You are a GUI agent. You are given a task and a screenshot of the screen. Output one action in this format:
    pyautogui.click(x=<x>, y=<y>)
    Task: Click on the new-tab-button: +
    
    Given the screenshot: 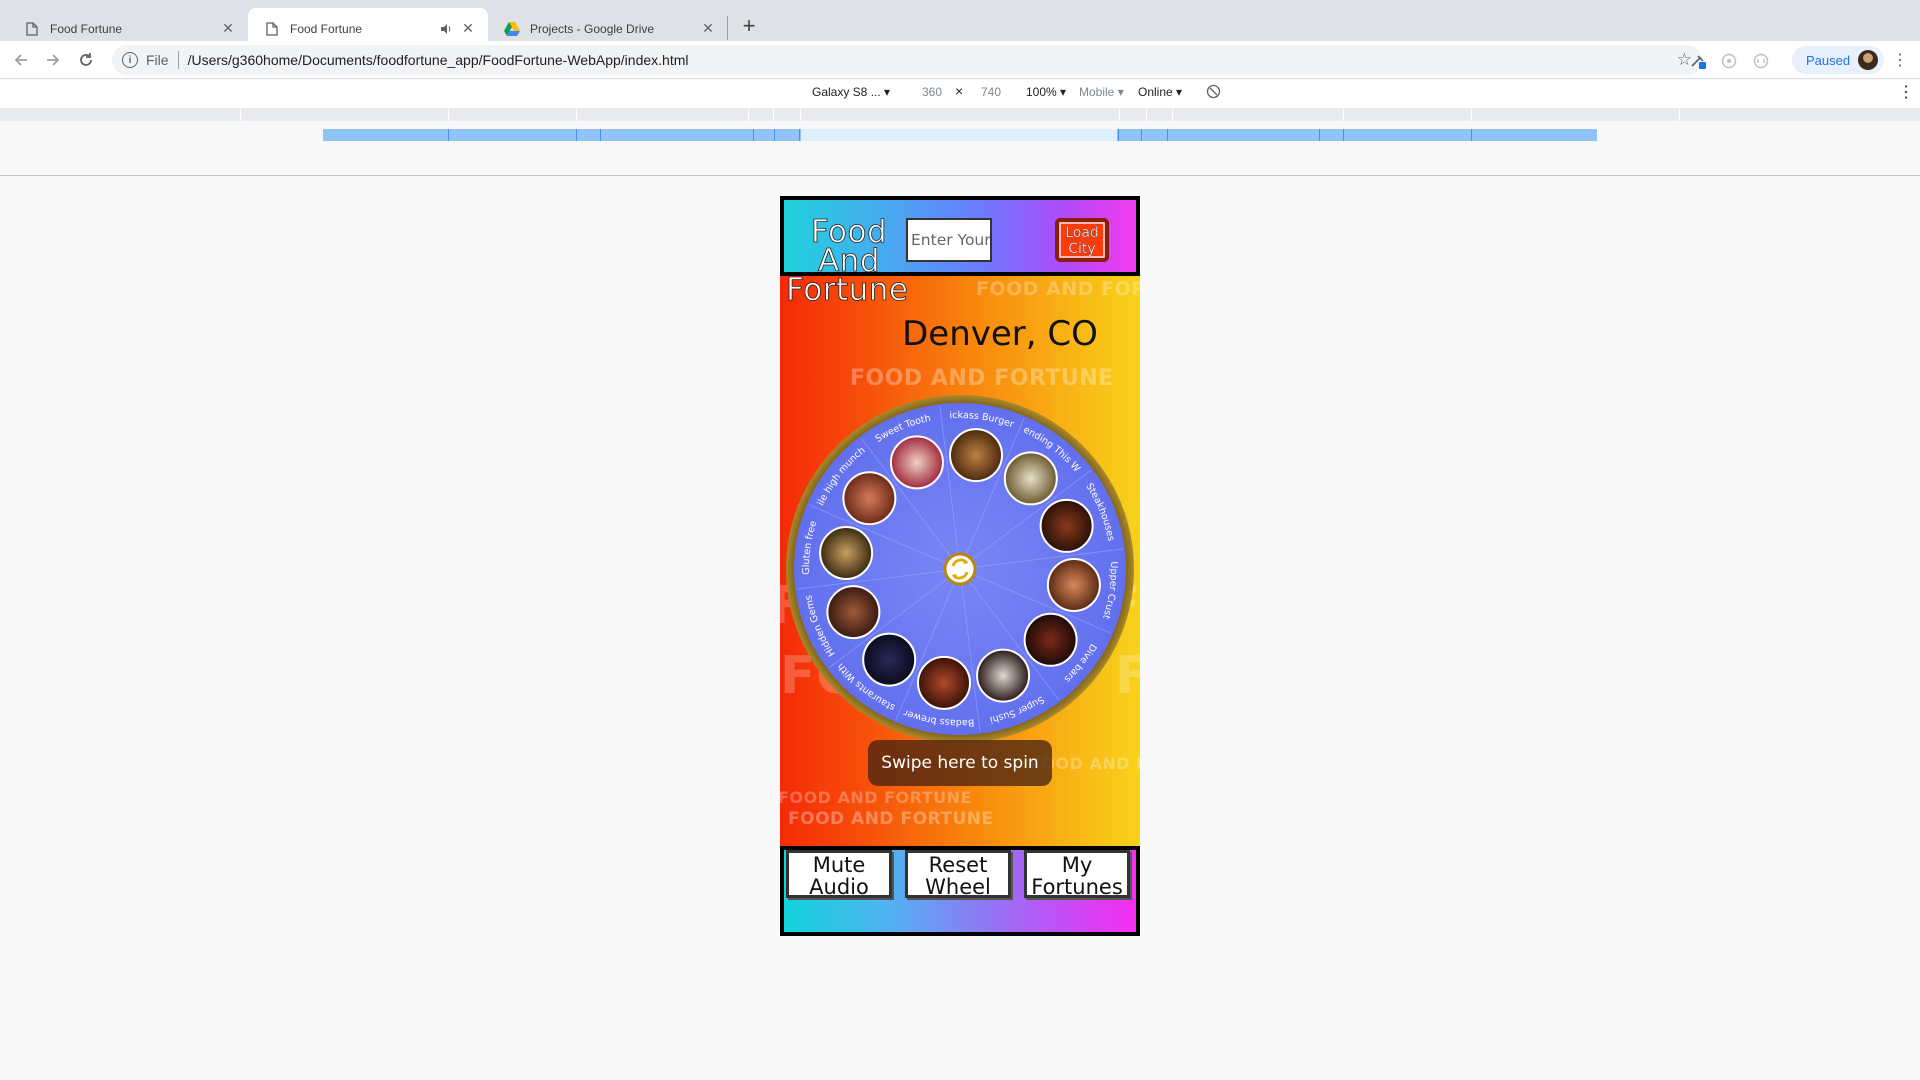 What is the action you would take?
    pyautogui.click(x=749, y=26)
    